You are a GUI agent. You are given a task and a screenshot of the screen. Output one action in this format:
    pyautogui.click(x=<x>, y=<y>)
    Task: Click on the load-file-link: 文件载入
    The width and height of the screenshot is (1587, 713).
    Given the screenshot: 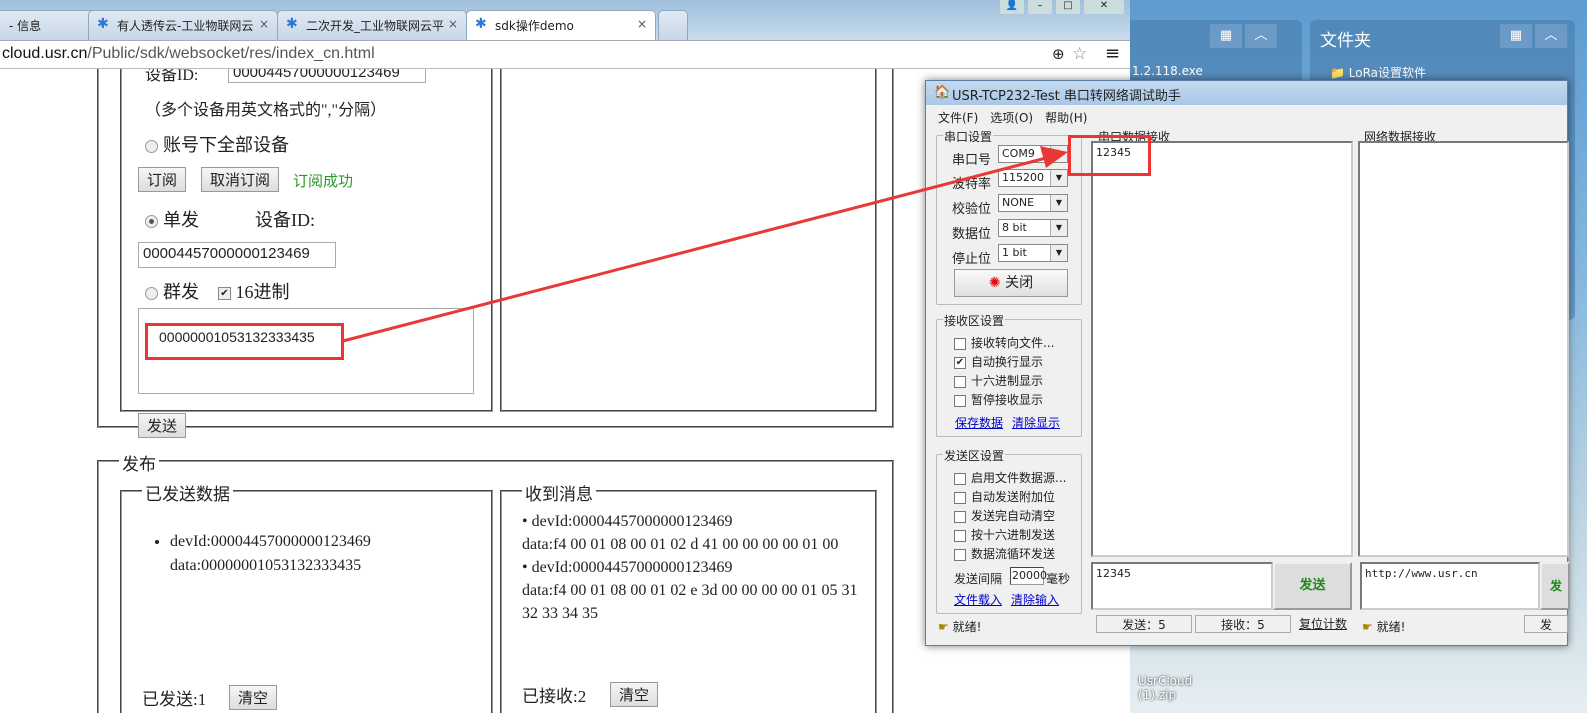 What is the action you would take?
    pyautogui.click(x=978, y=599)
    